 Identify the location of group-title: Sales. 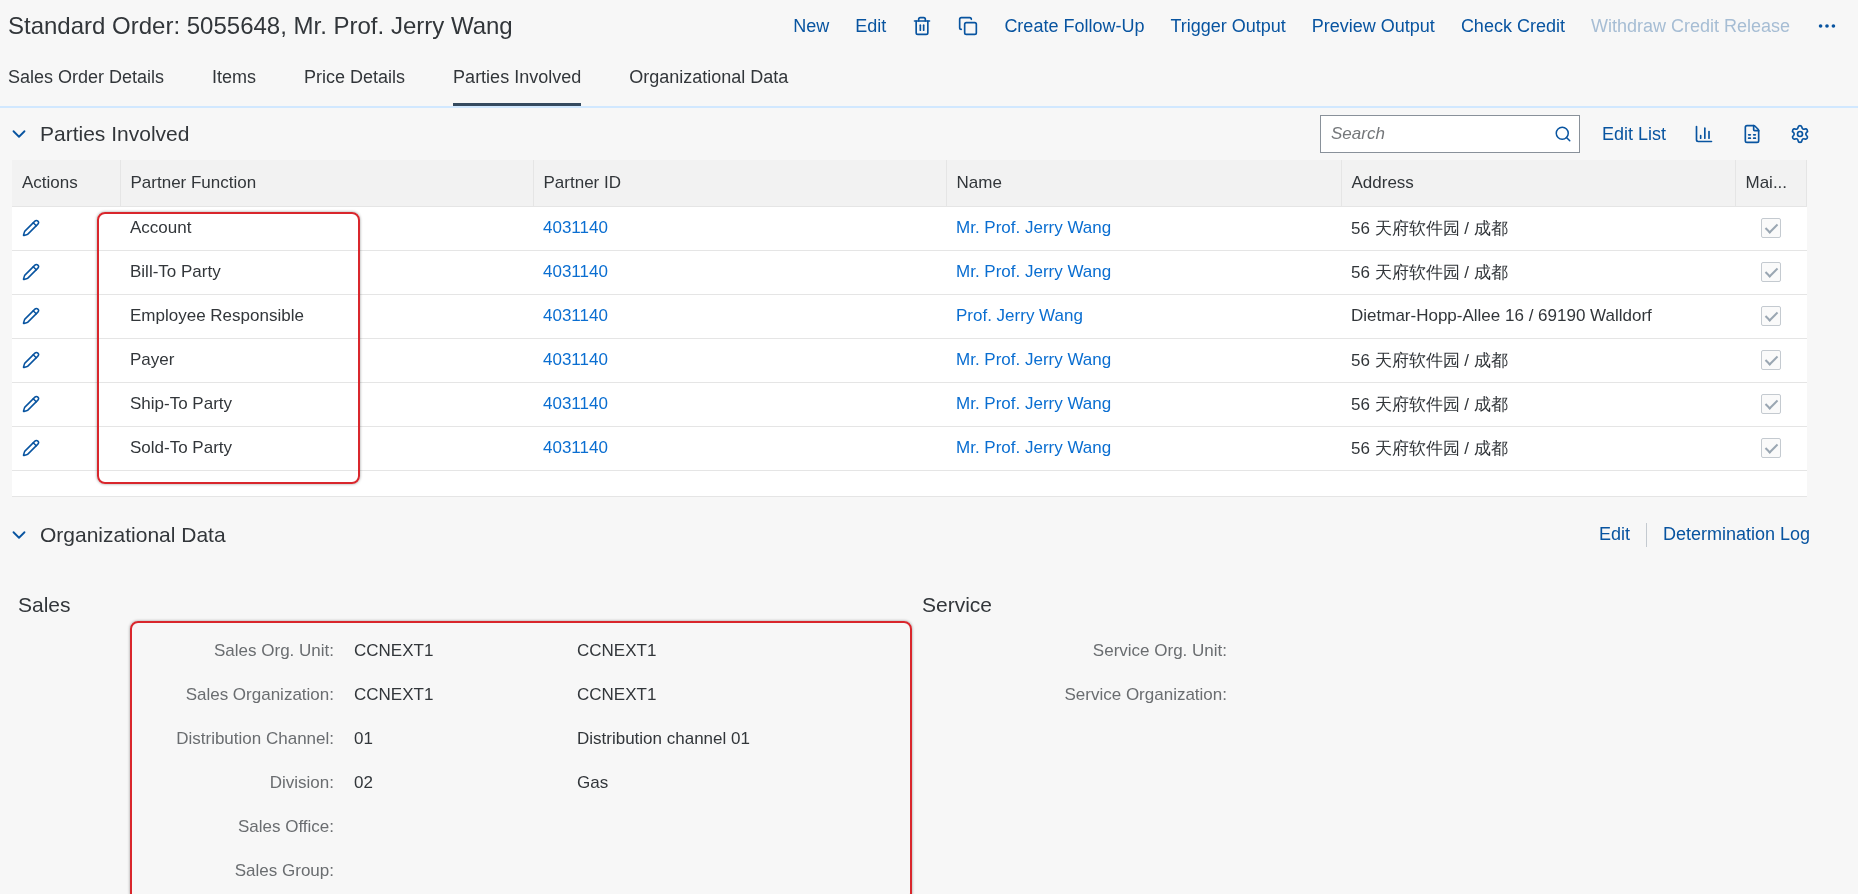
(45, 604).